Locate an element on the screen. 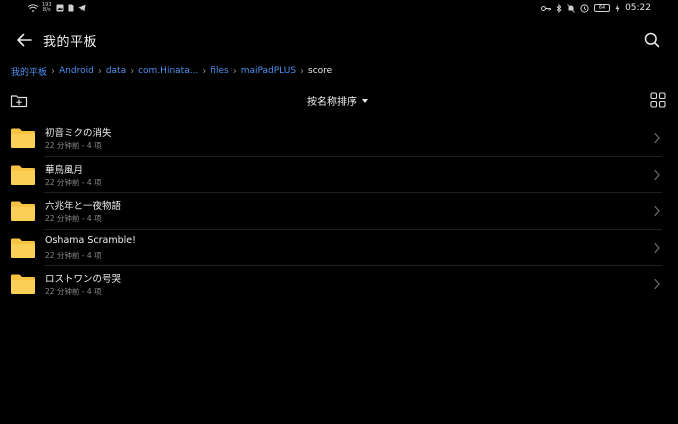 The width and height of the screenshot is (678, 424). sim-icon is located at coordinates (71, 8).